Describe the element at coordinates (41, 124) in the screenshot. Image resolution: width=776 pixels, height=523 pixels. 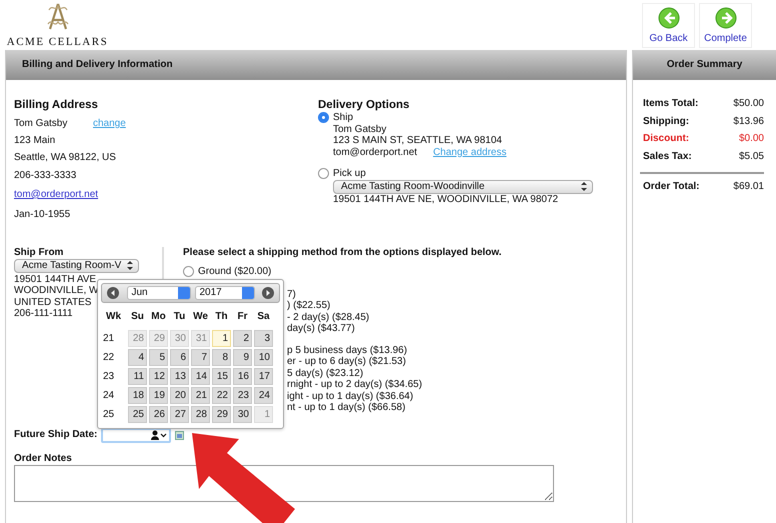
I see `billing-name: Tom Gatsby` at that location.